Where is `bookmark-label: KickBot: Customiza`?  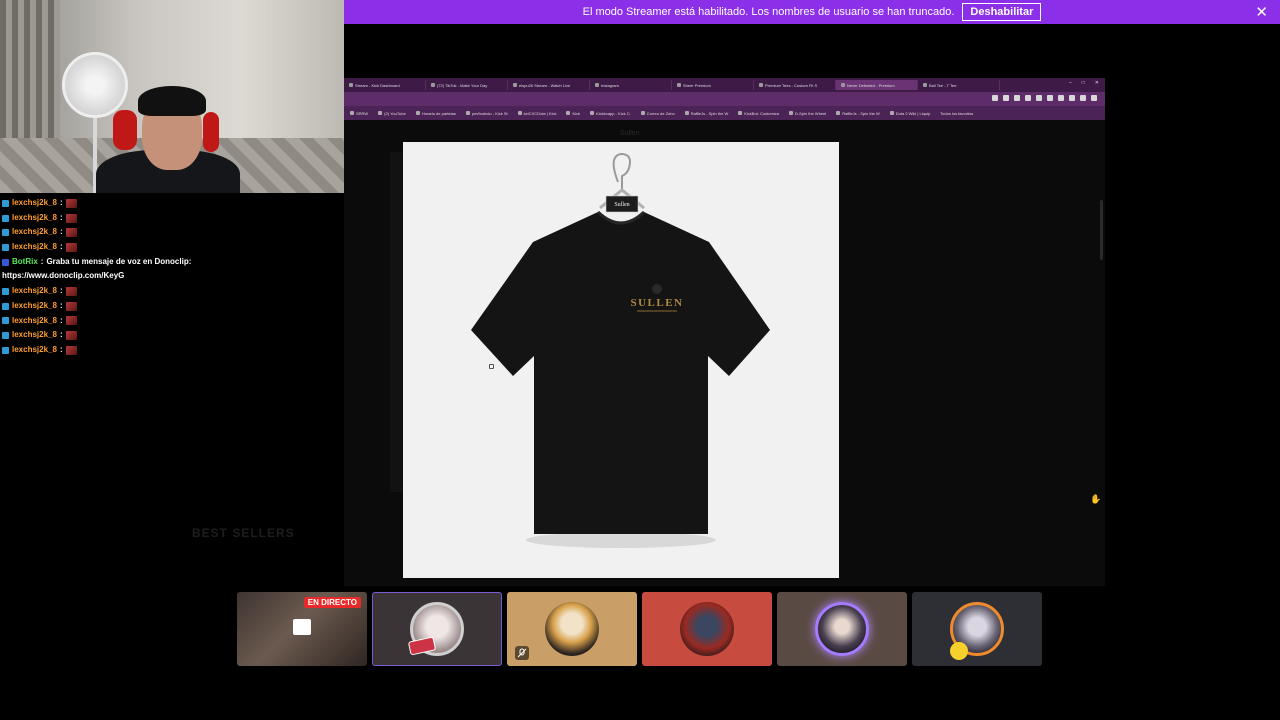 bookmark-label: KickBot: Customiza is located at coordinates (761, 113).